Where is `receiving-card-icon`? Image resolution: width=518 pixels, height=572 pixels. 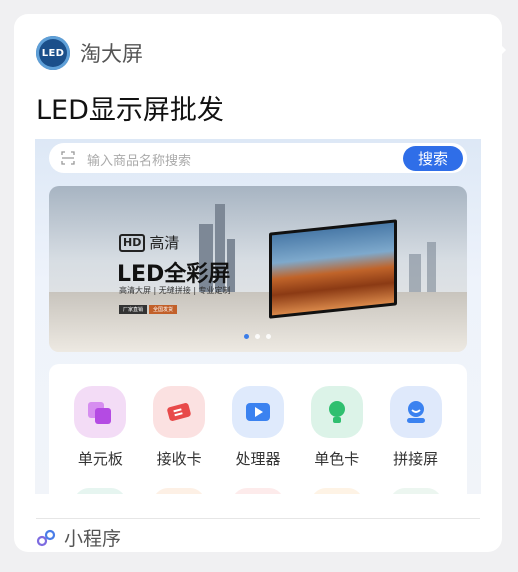
receiving-card-icon is located at coordinates (179, 412).